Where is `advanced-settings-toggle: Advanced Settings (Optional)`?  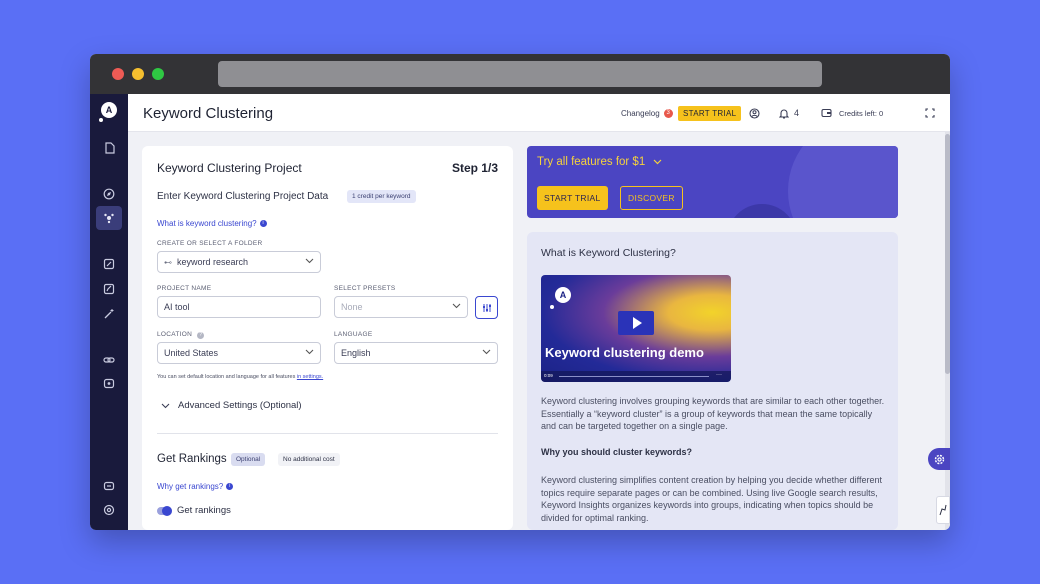 advanced-settings-toggle: Advanced Settings (Optional) is located at coordinates (231, 405).